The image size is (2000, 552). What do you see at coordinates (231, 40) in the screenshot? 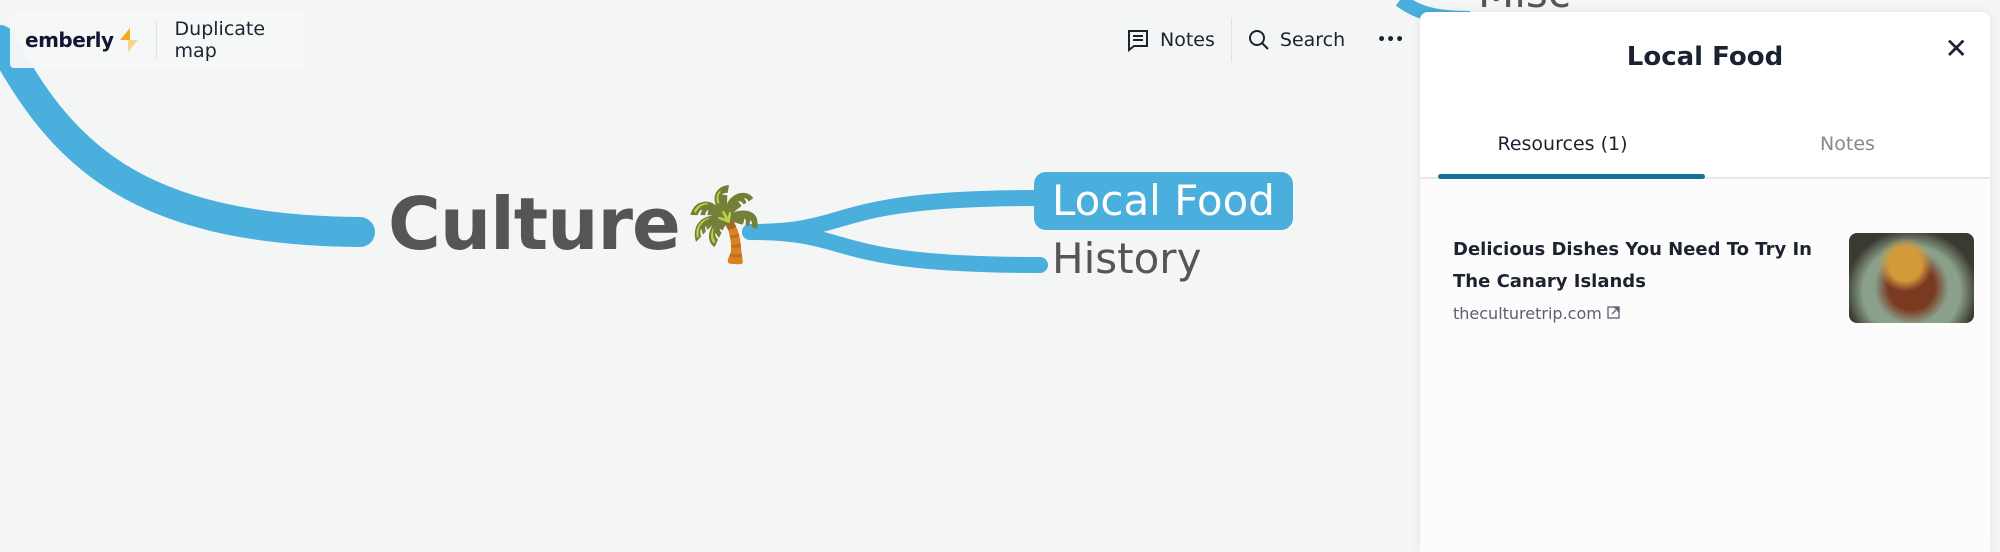
I see `duplicate-map-button: Duplicate map` at bounding box center [231, 40].